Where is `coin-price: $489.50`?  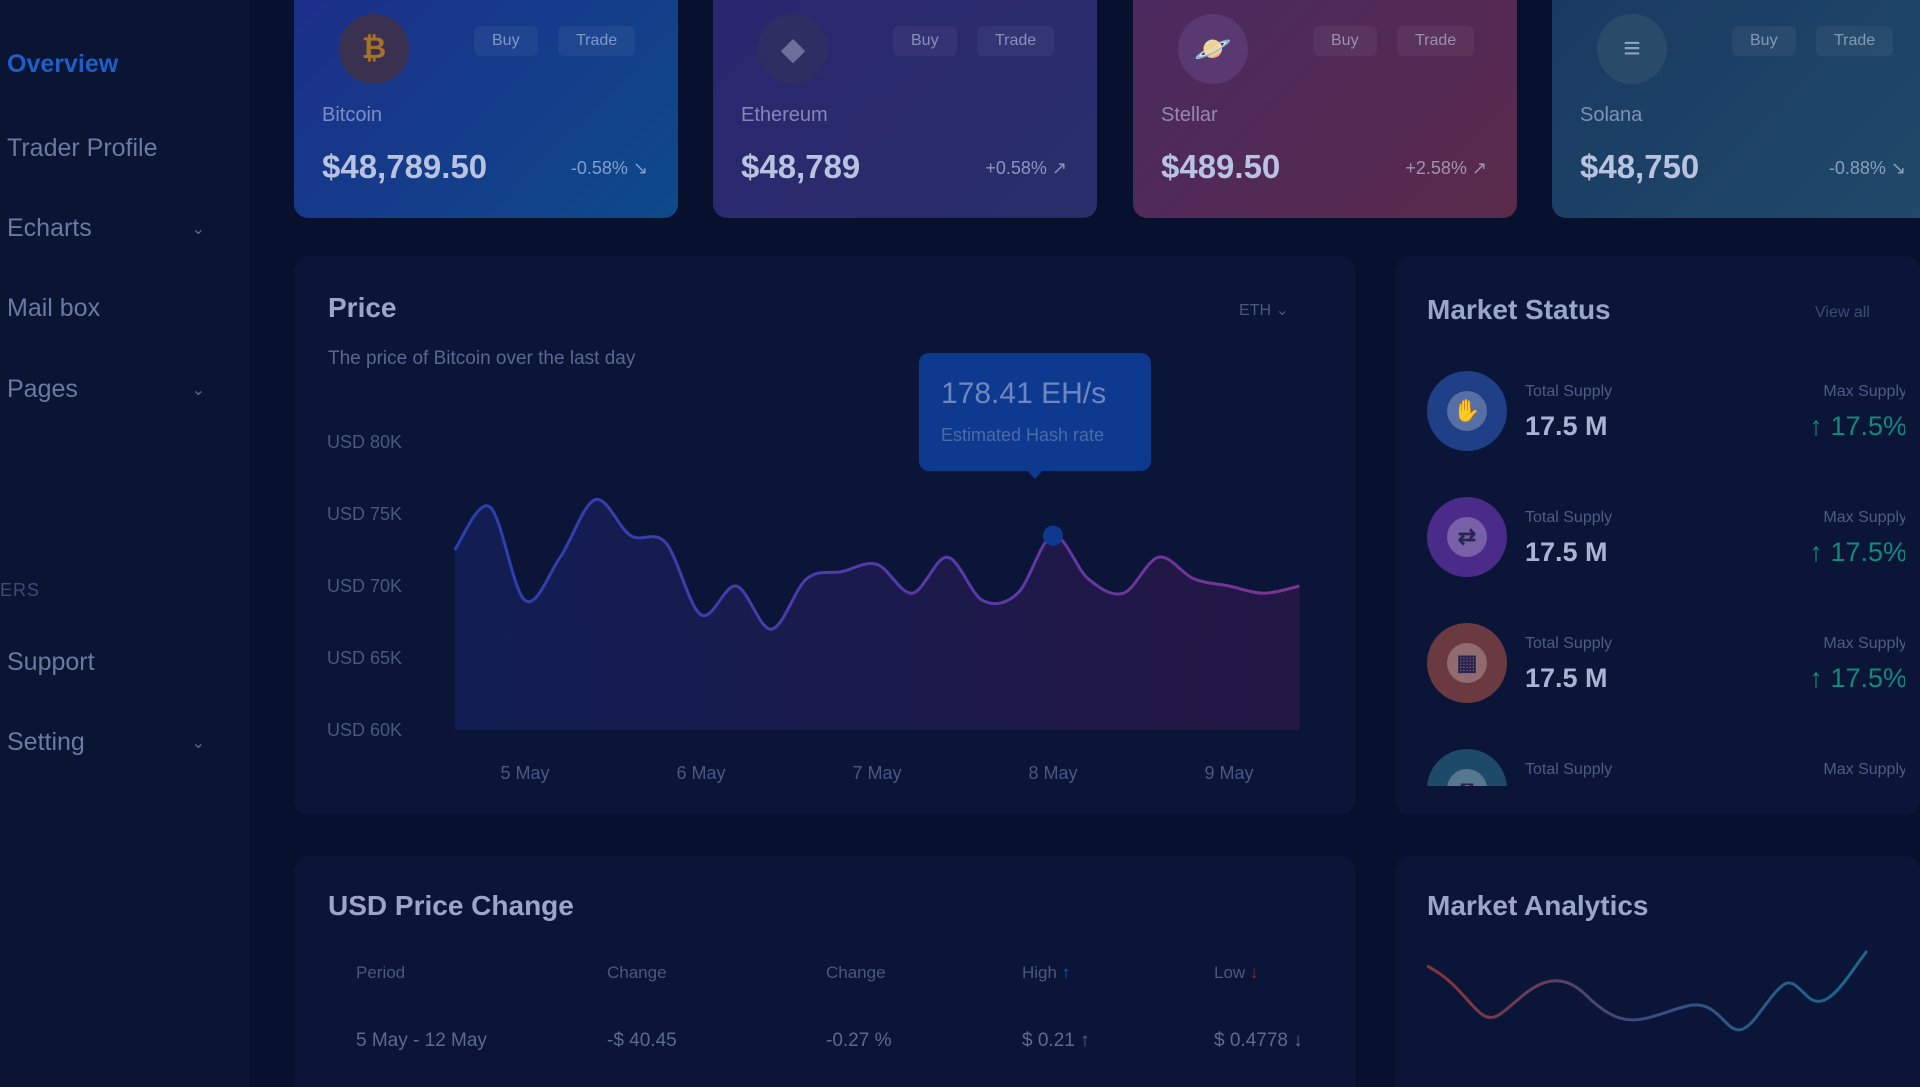 coin-price: $489.50 is located at coordinates (1221, 166).